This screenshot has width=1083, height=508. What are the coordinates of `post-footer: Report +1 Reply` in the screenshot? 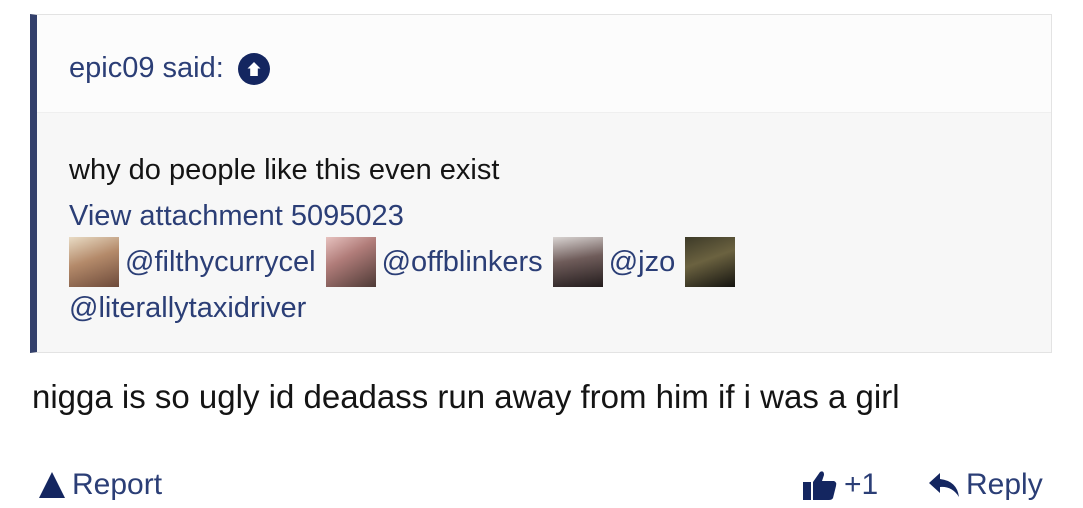 It's located at (541, 488).